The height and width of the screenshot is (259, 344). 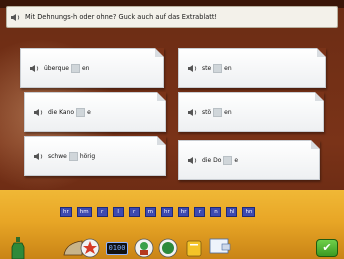 I want to click on bottom-toolbar: 0100, so click(x=172, y=247).